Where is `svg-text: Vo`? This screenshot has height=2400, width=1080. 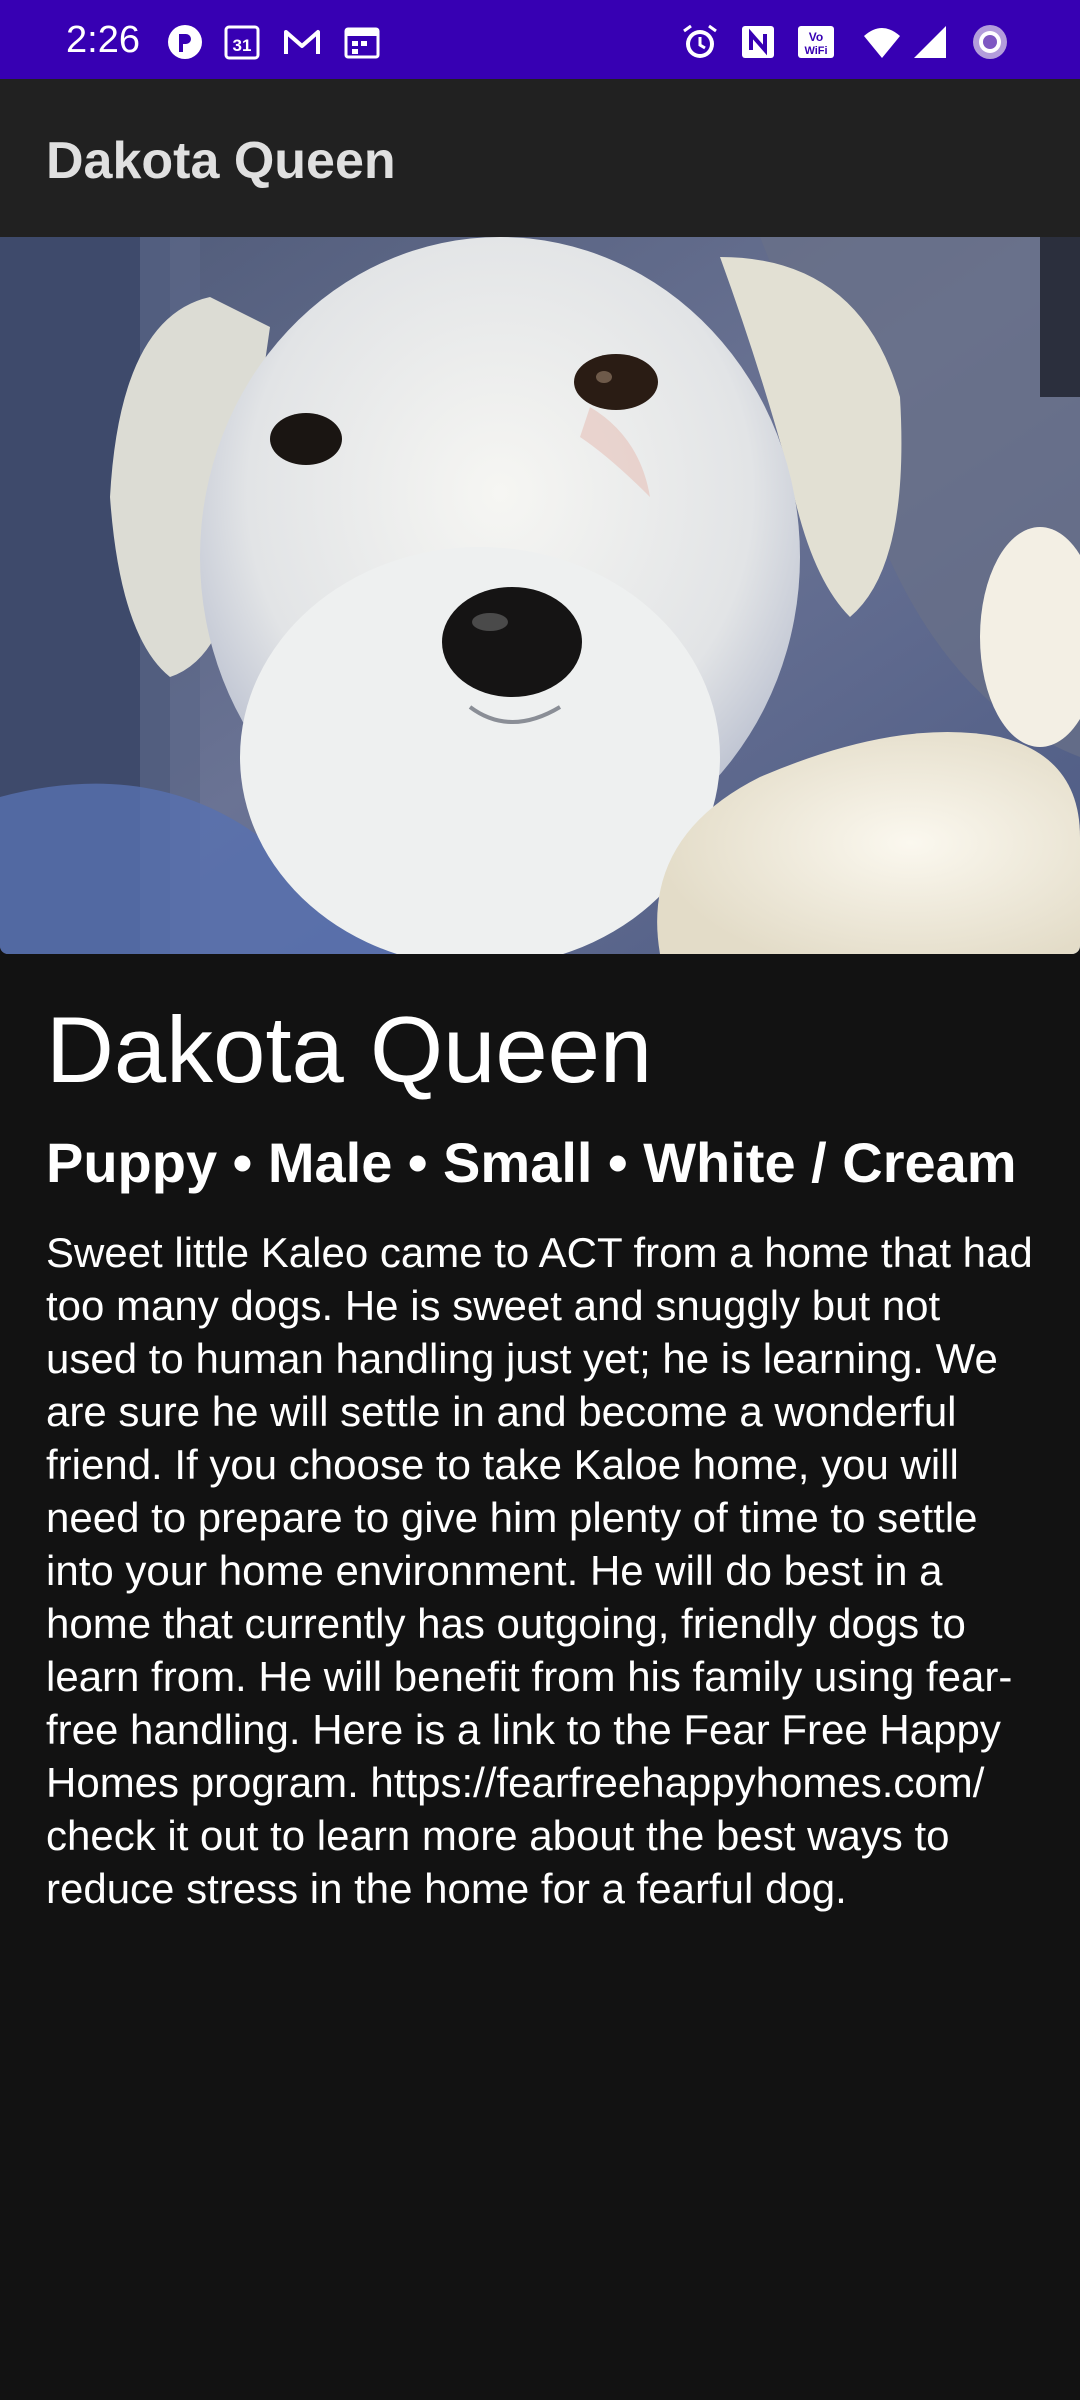
svg-text: Vo is located at coordinates (816, 37).